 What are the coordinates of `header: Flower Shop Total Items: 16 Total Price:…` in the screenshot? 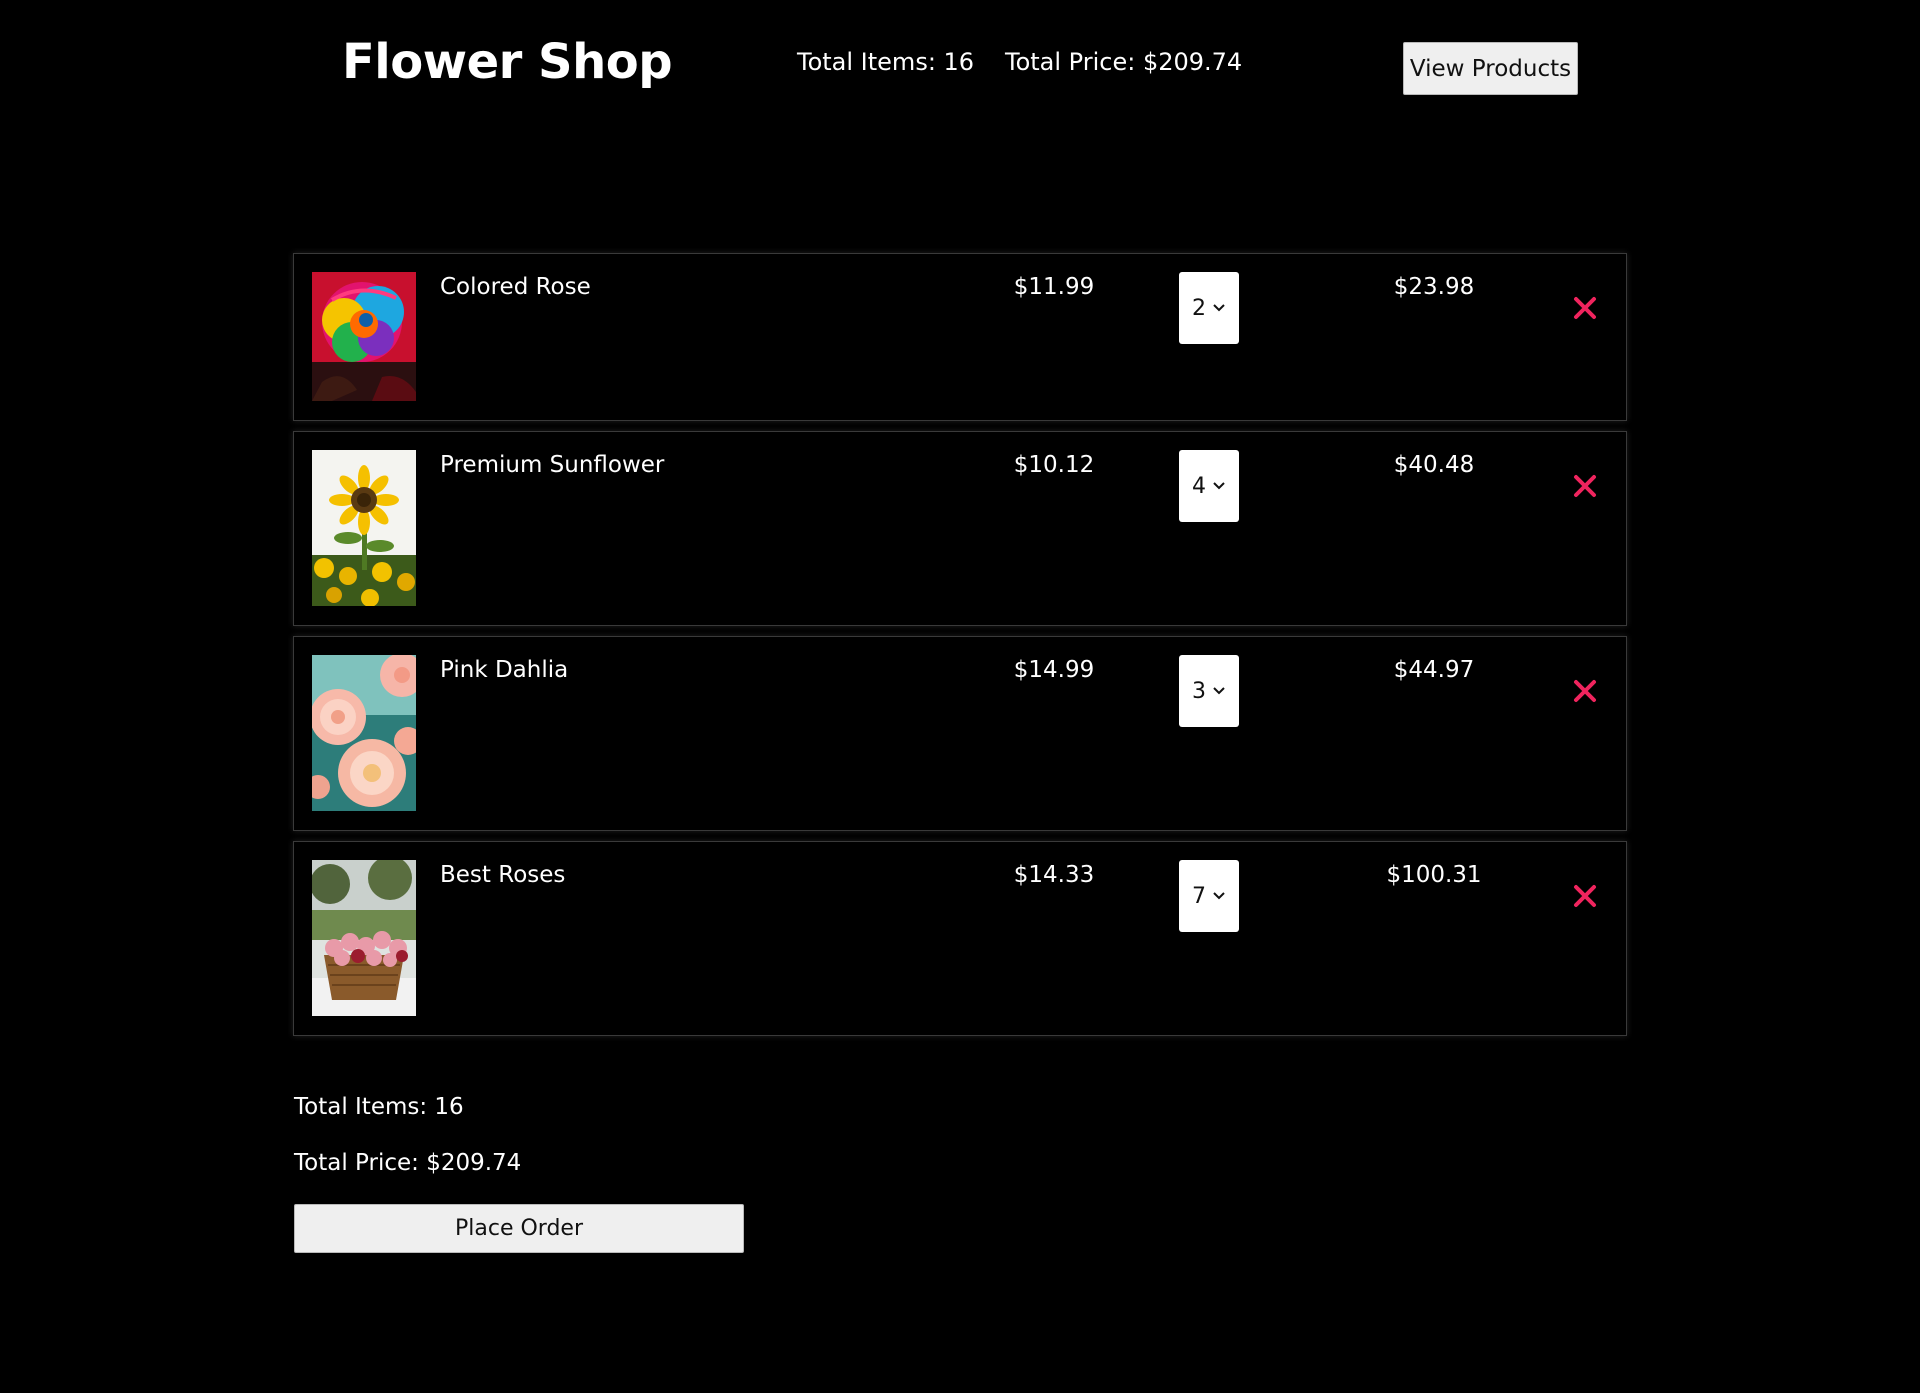 It's located at (960, 65).